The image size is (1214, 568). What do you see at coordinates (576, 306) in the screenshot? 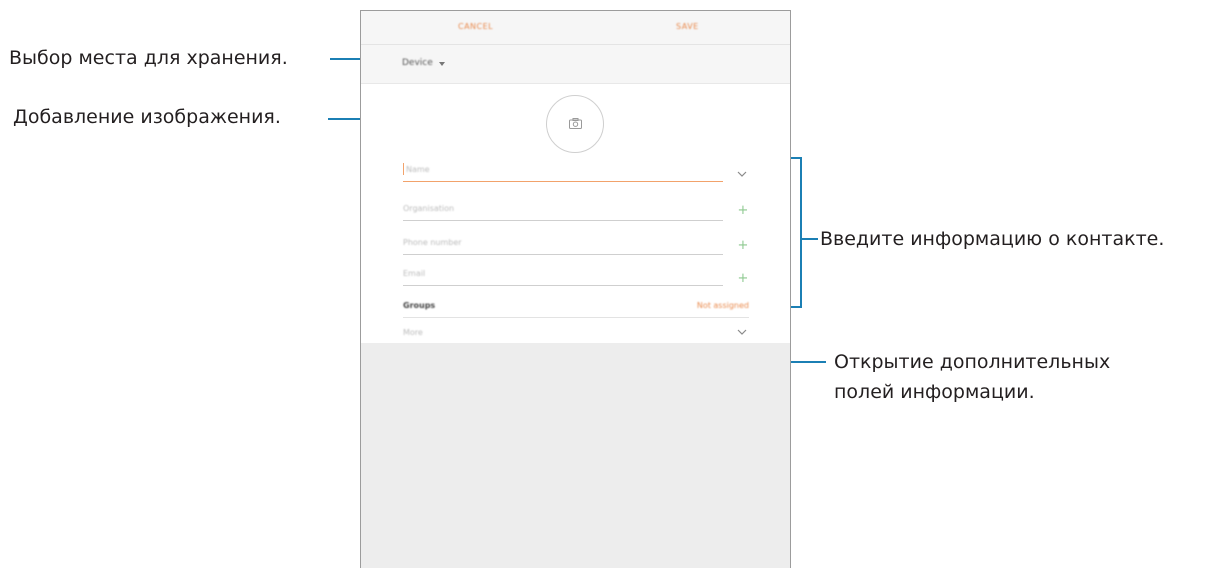
I see `groups-row: Groups Not assigned` at bounding box center [576, 306].